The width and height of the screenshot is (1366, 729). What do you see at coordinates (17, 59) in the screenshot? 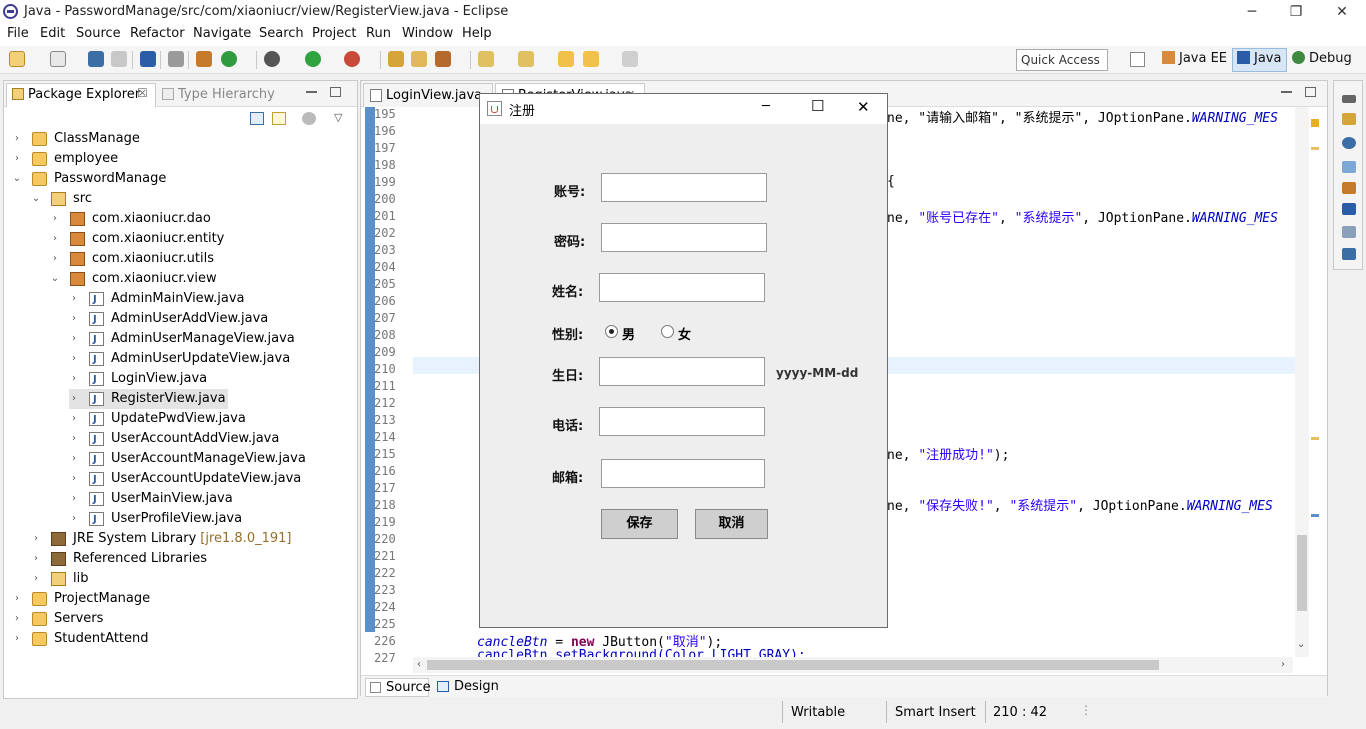
I see `new-icon` at bounding box center [17, 59].